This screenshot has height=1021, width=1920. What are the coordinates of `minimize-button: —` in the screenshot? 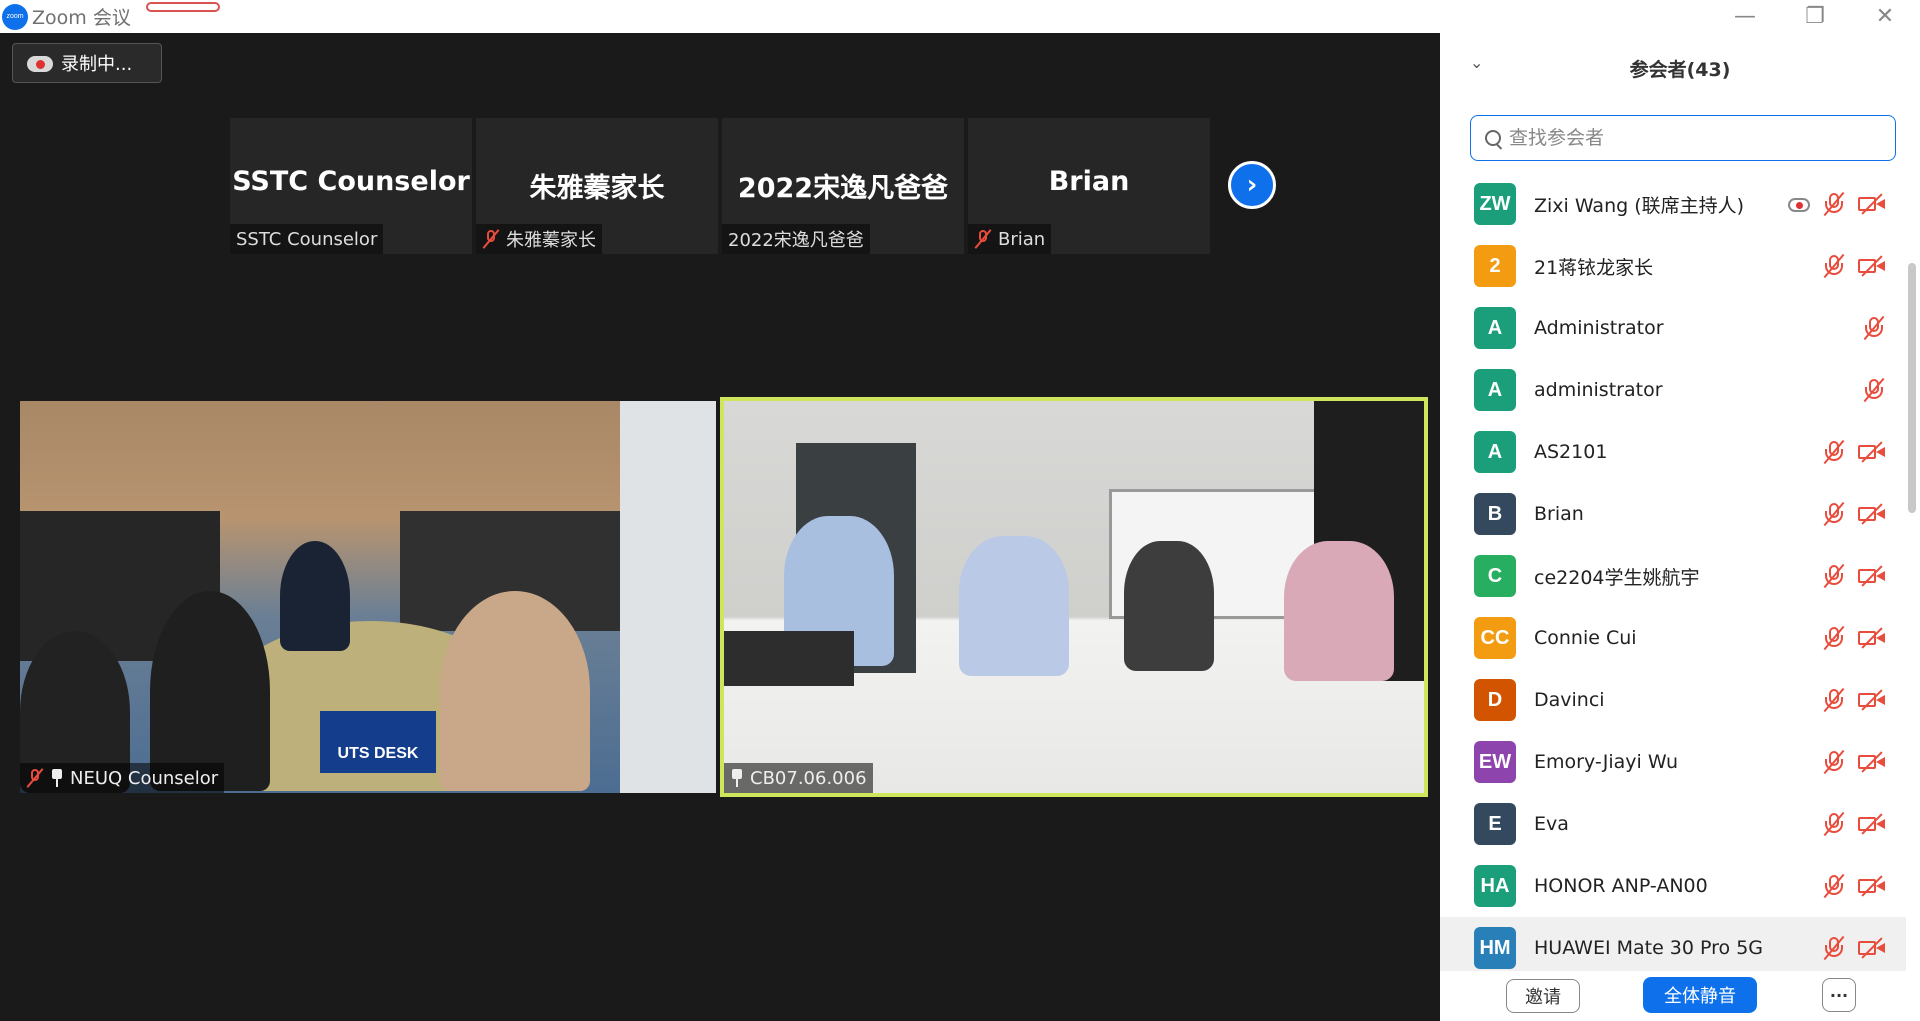 It's located at (1745, 16).